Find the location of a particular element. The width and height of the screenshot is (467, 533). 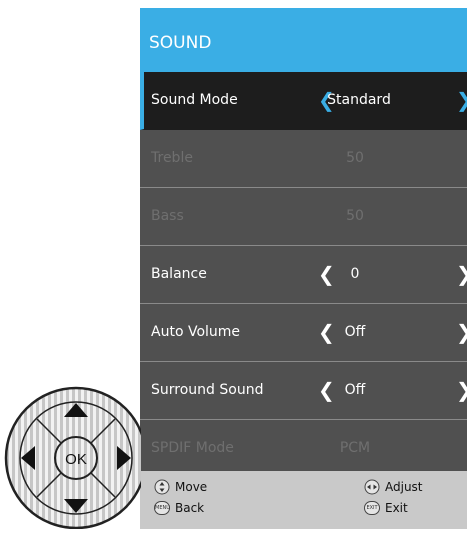

hint-adjust: Adjust is located at coordinates (393, 487).